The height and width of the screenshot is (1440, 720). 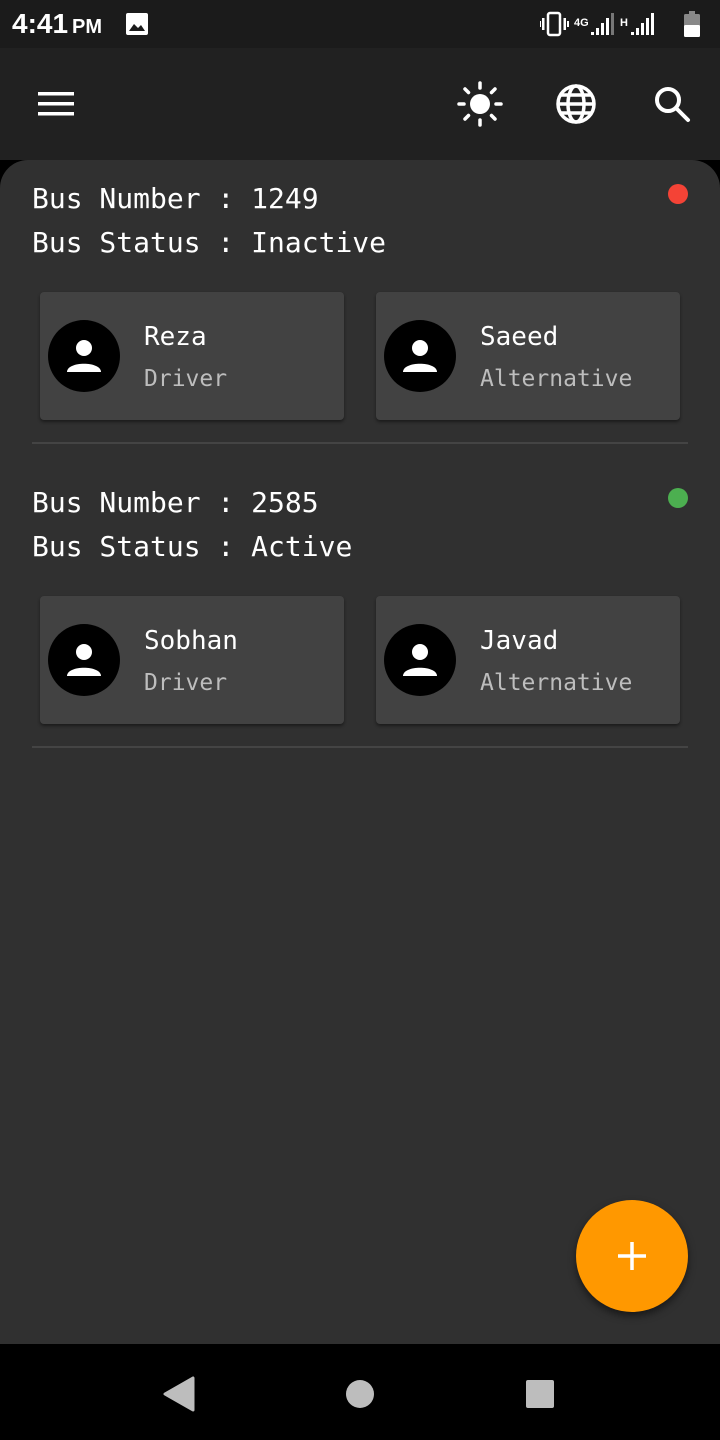 What do you see at coordinates (285, 198) in the screenshot?
I see `bus-number: 1249` at bounding box center [285, 198].